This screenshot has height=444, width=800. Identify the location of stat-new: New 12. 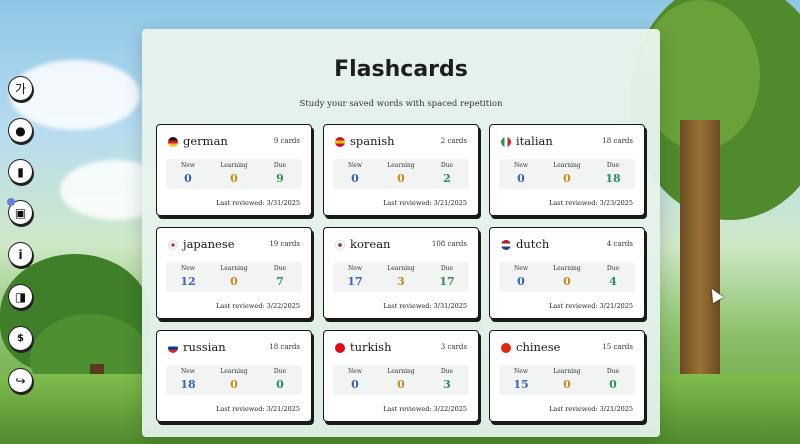
(188, 276).